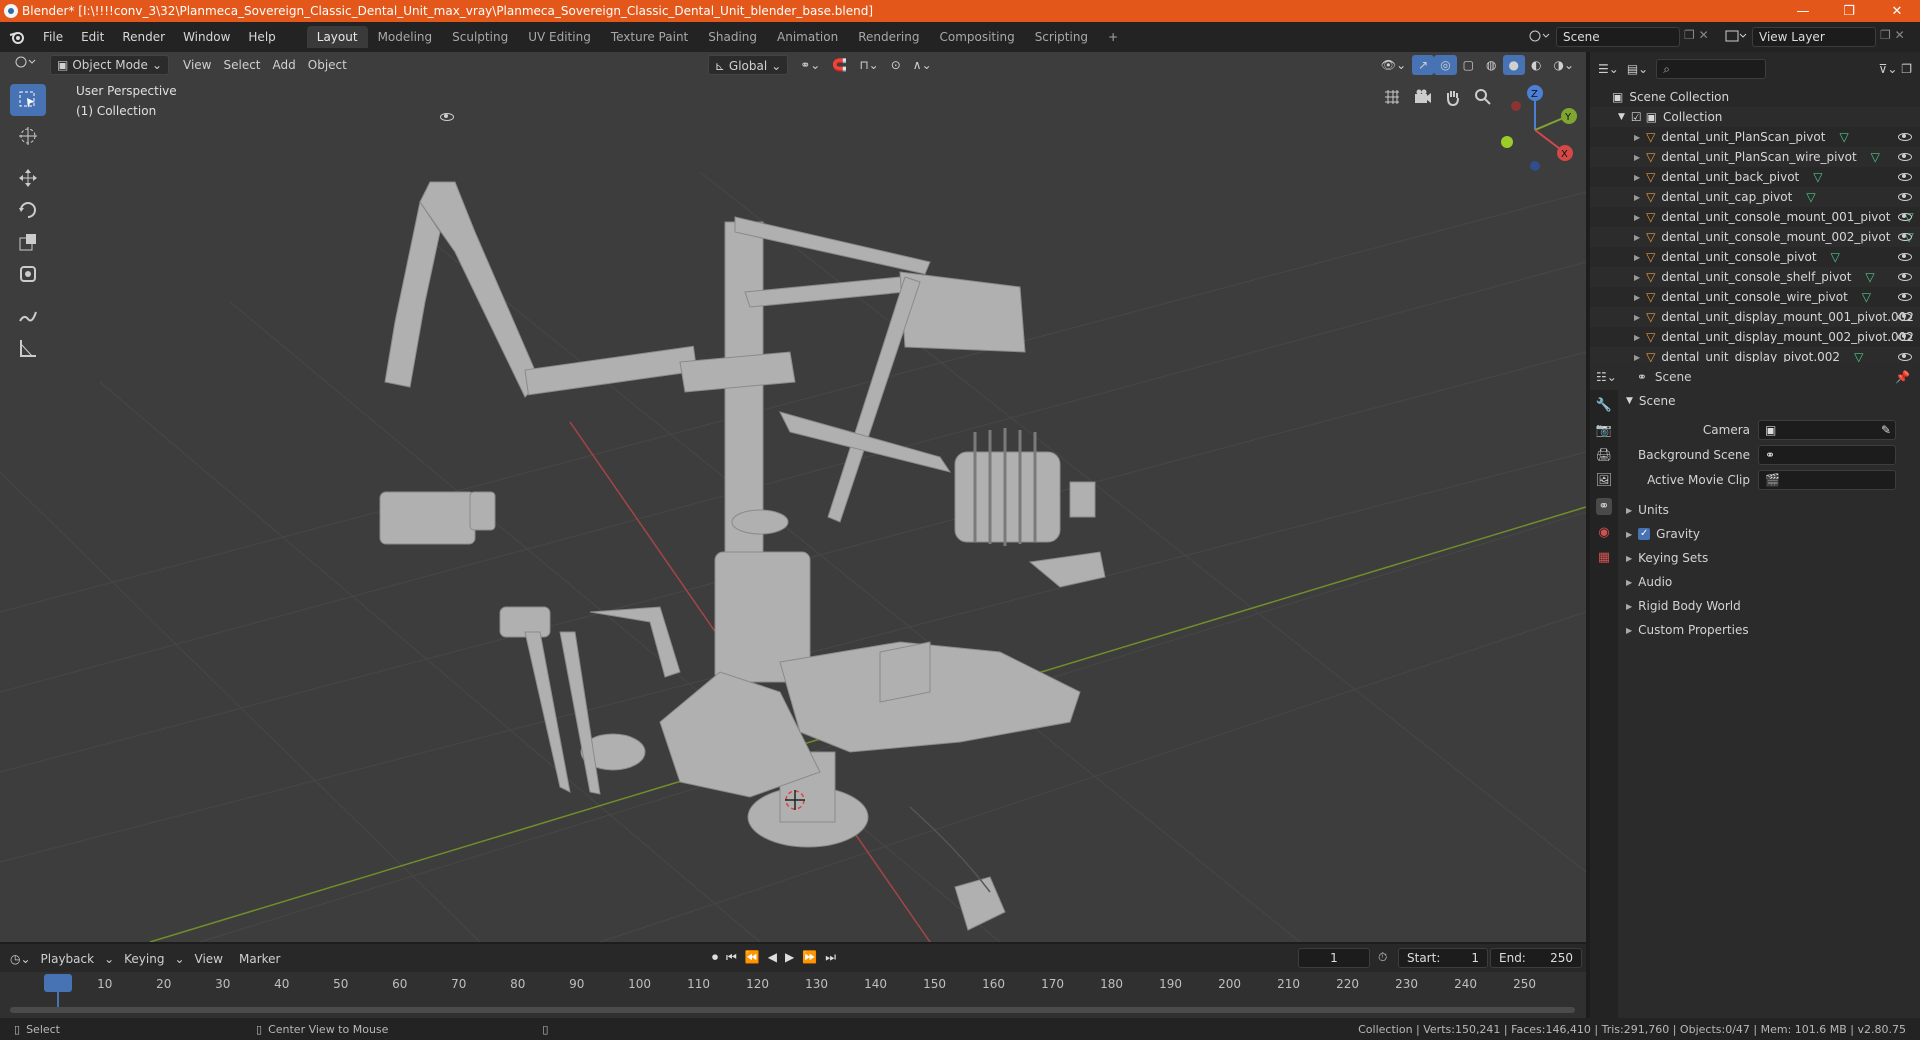 This screenshot has width=1920, height=1040. I want to click on outliner-object-row: ▶ ▽ dental_unit_console_mount_001_pivot ▽, so click(1755, 217).